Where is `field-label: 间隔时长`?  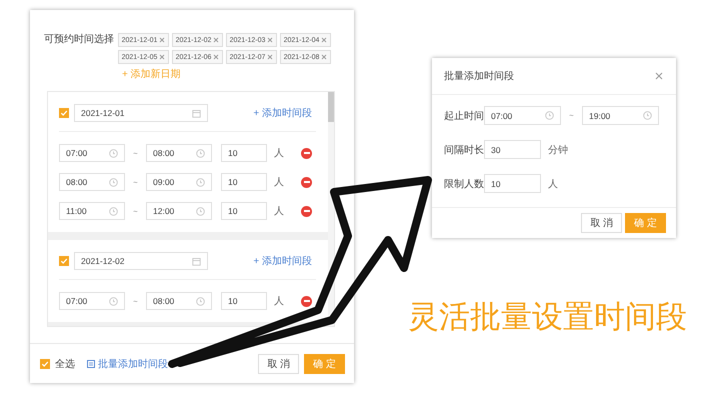
field-label: 间隔时长 is located at coordinates (464, 150).